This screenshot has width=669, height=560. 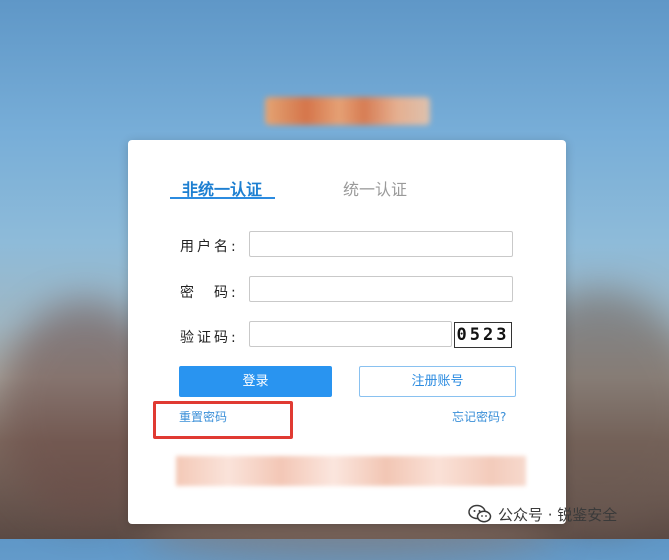 What do you see at coordinates (558, 514) in the screenshot?
I see `watermark-text: 公众号 · 锐鉴安全` at bounding box center [558, 514].